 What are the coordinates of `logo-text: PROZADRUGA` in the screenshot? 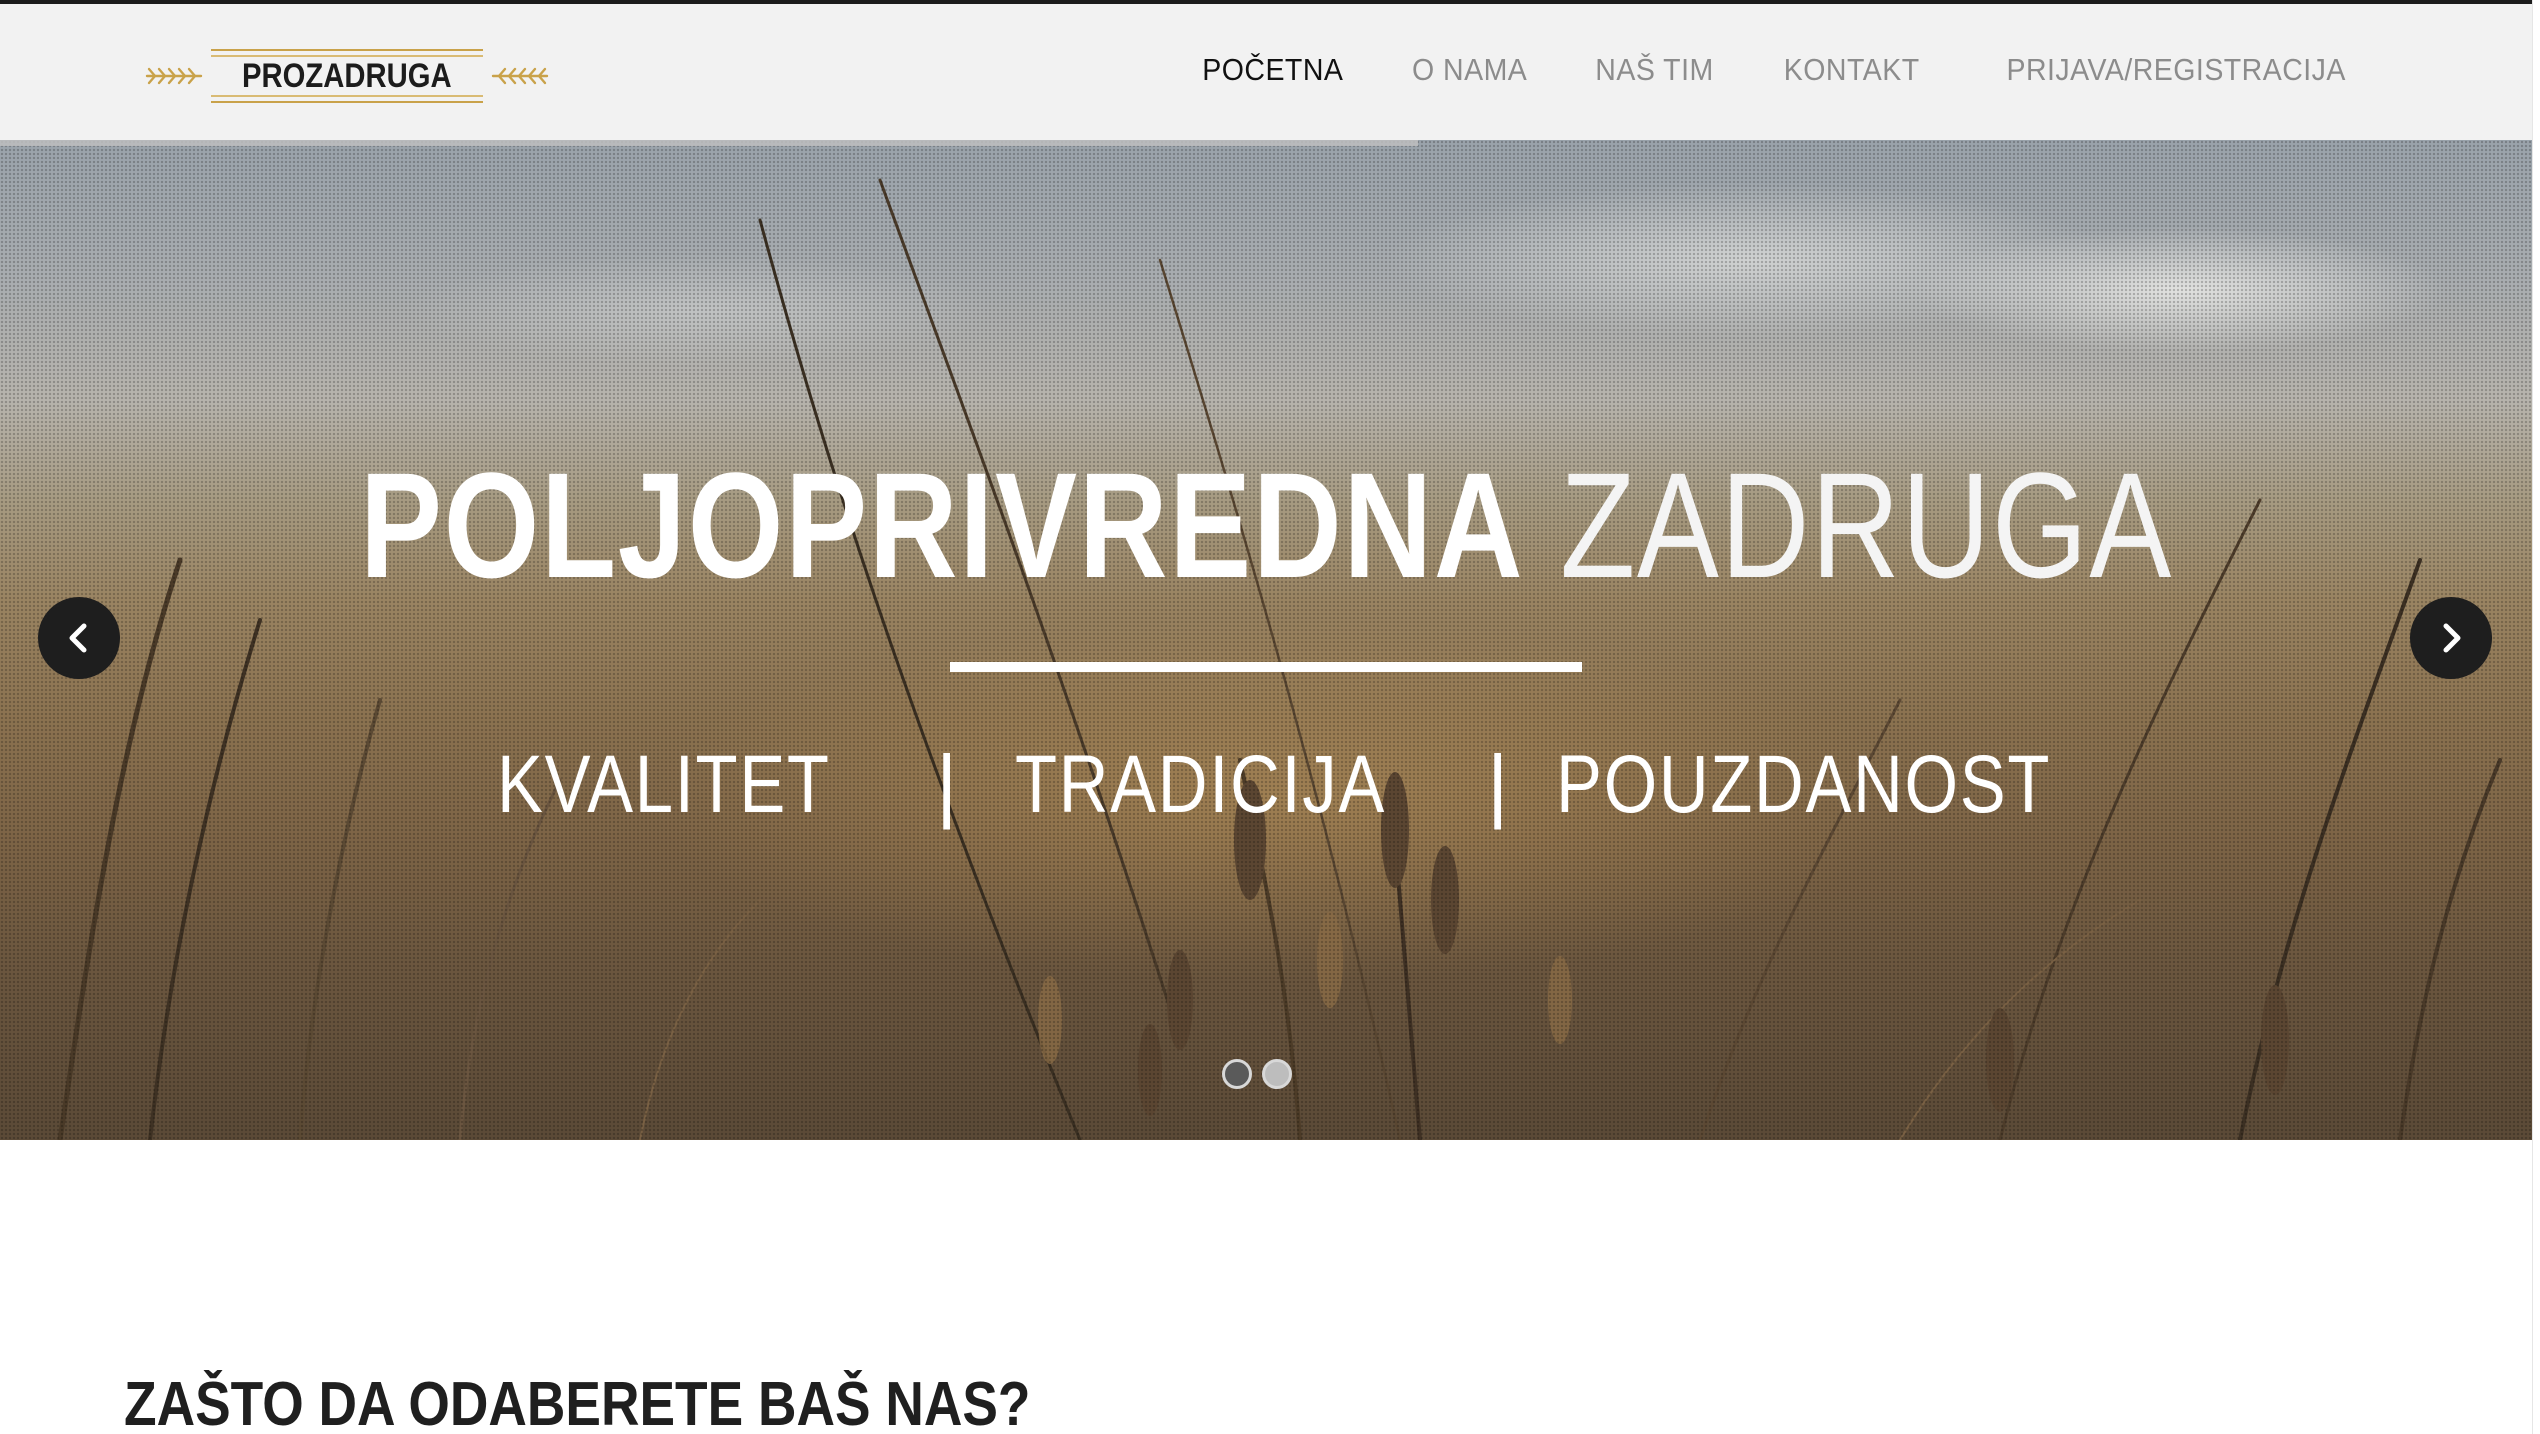 It's located at (347, 75).